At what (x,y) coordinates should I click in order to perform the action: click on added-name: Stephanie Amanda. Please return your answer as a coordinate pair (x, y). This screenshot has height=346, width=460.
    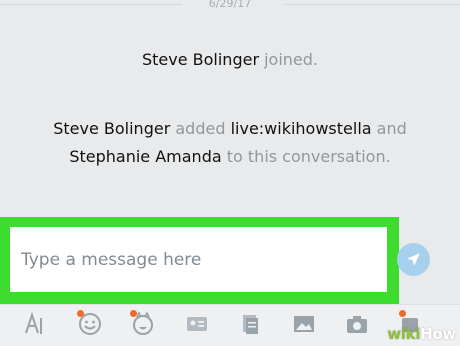
    Looking at the image, I should click on (145, 156).